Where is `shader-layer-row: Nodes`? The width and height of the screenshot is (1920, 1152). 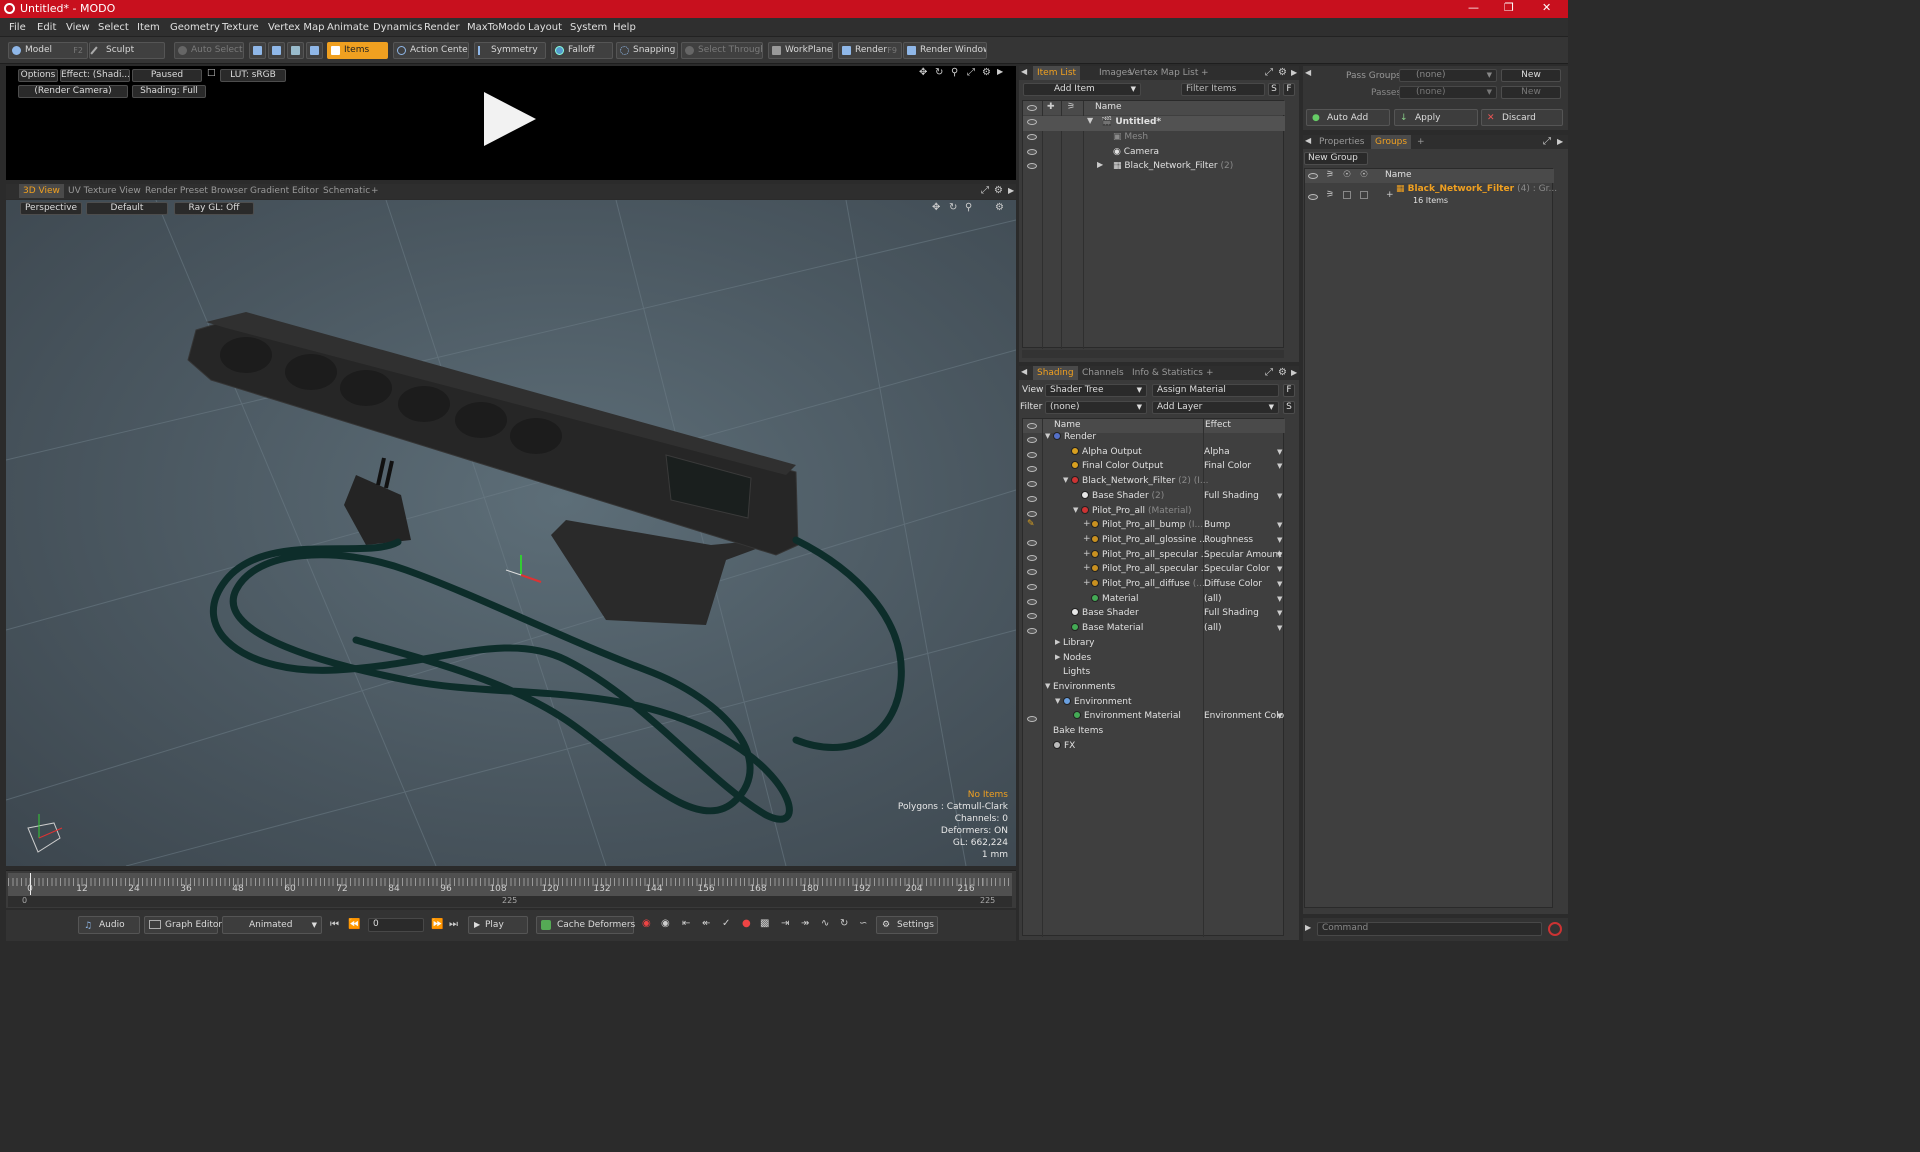 shader-layer-row: Nodes is located at coordinates (1141, 658).